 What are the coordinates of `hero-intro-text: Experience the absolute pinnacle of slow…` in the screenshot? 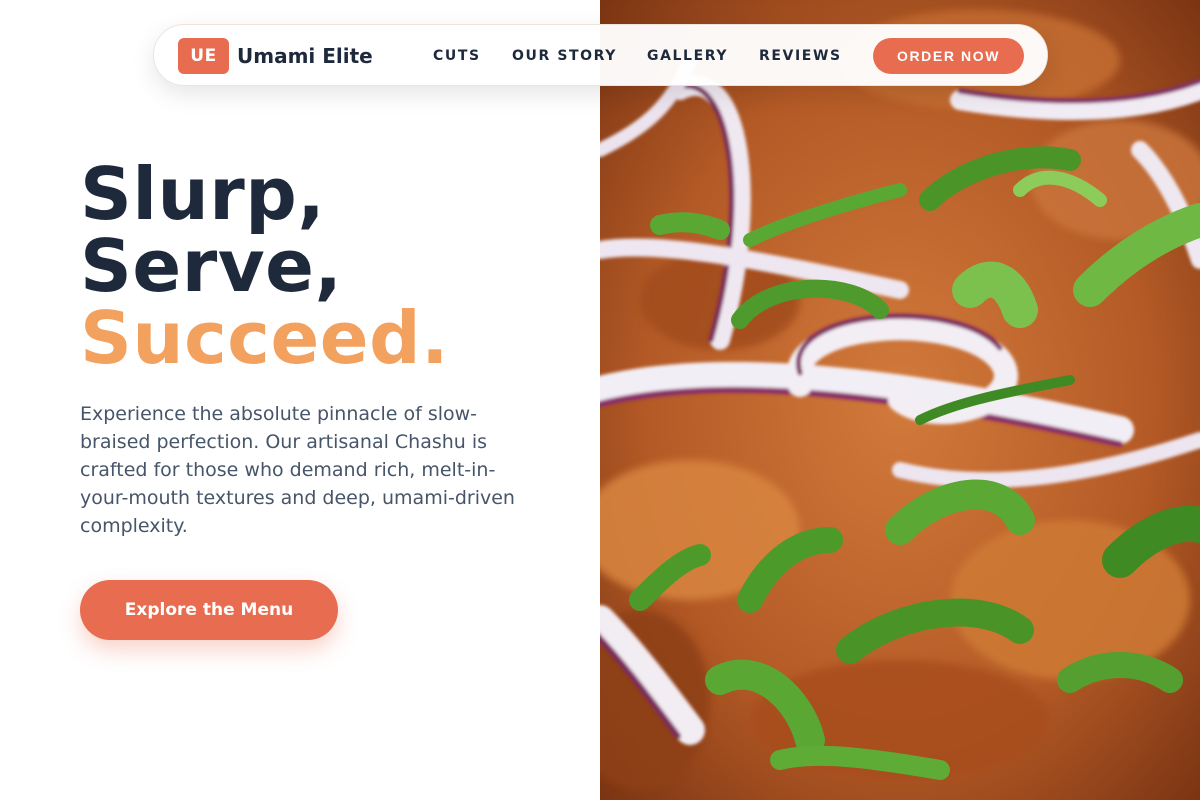 It's located at (297, 470).